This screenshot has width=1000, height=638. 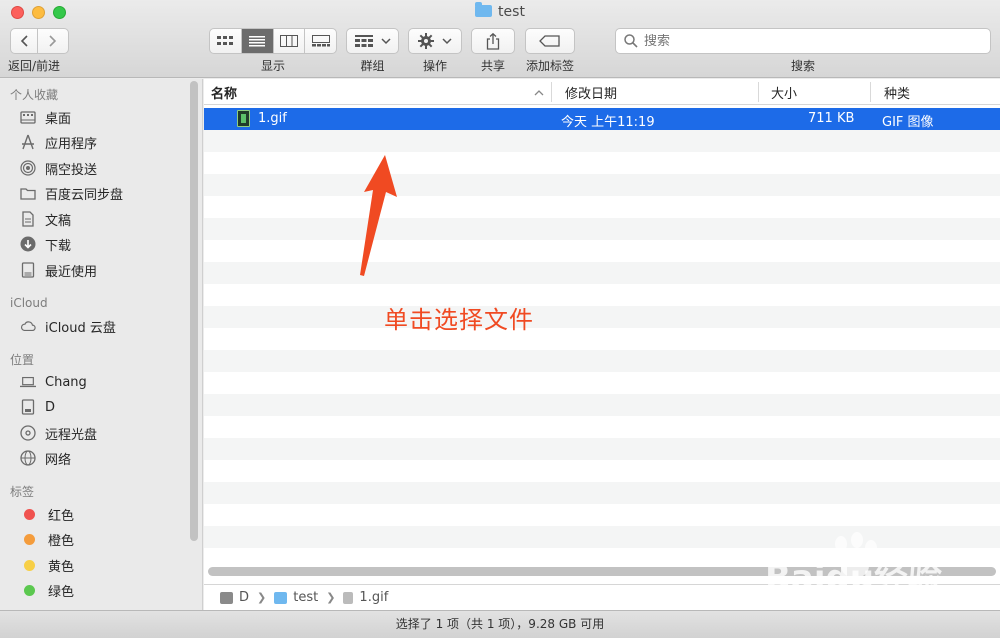 I want to click on view-mode-segmented-control, so click(x=273, y=41).